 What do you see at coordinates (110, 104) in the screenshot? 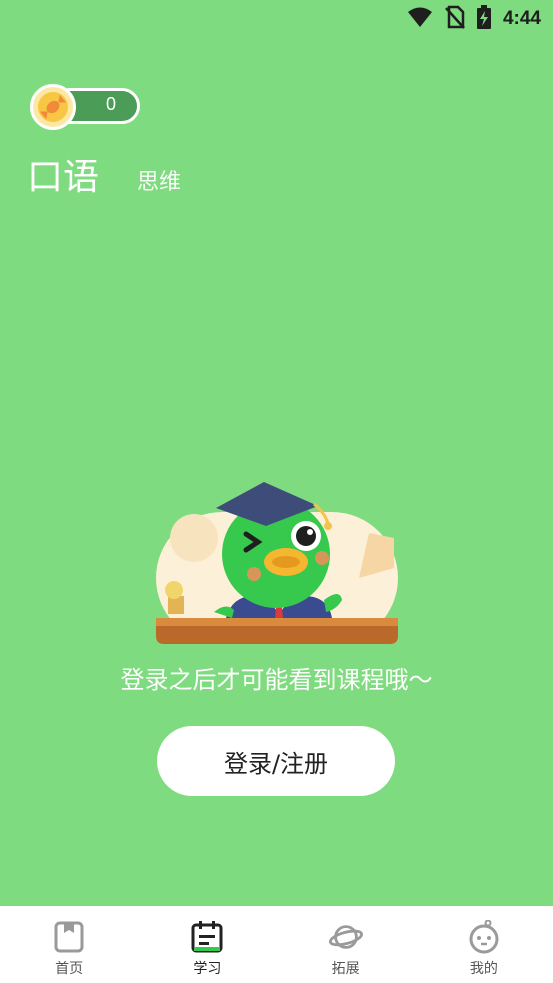
I see `coin-count: 0` at bounding box center [110, 104].